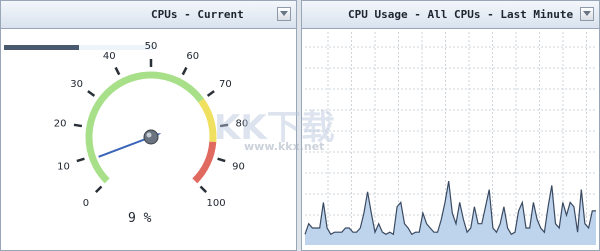 The height and width of the screenshot is (251, 600). Describe the element at coordinates (284, 146) in the screenshot. I see `watermark-url: www.kkx.net` at that location.